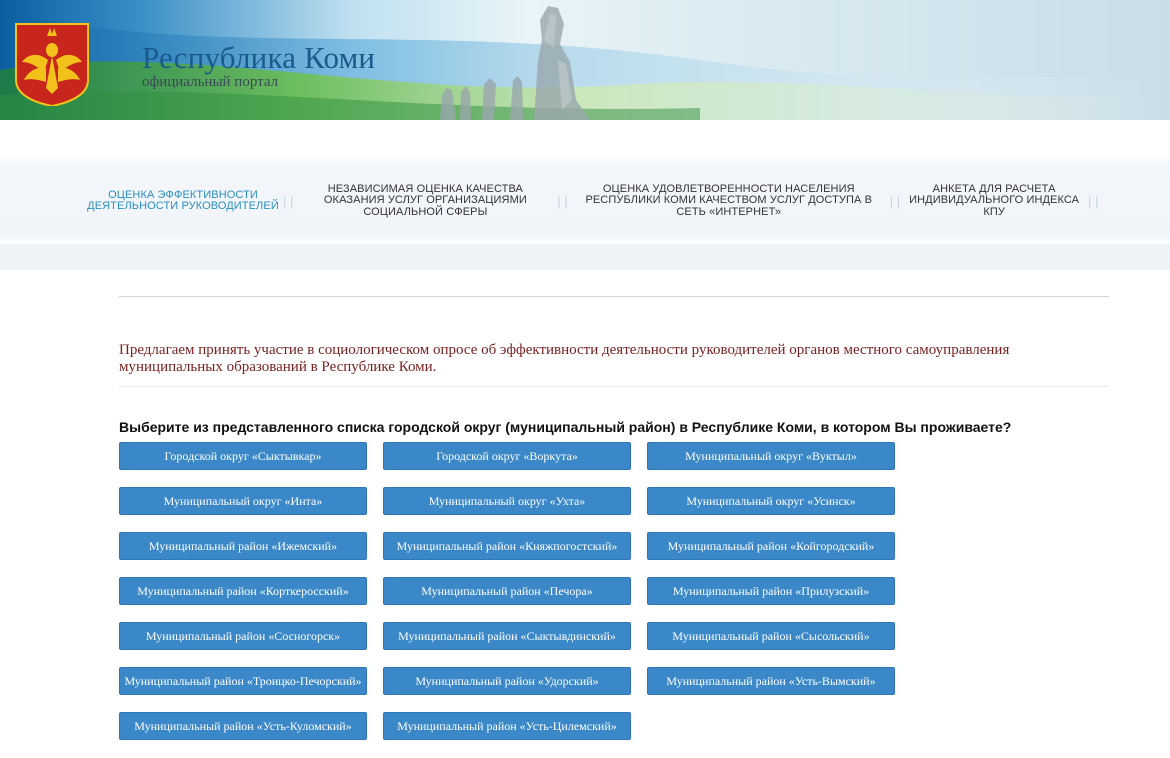  Describe the element at coordinates (771, 546) in the screenshot. I see `district-button-koygorodsky: Муниципальный район «Койгородский»` at that location.